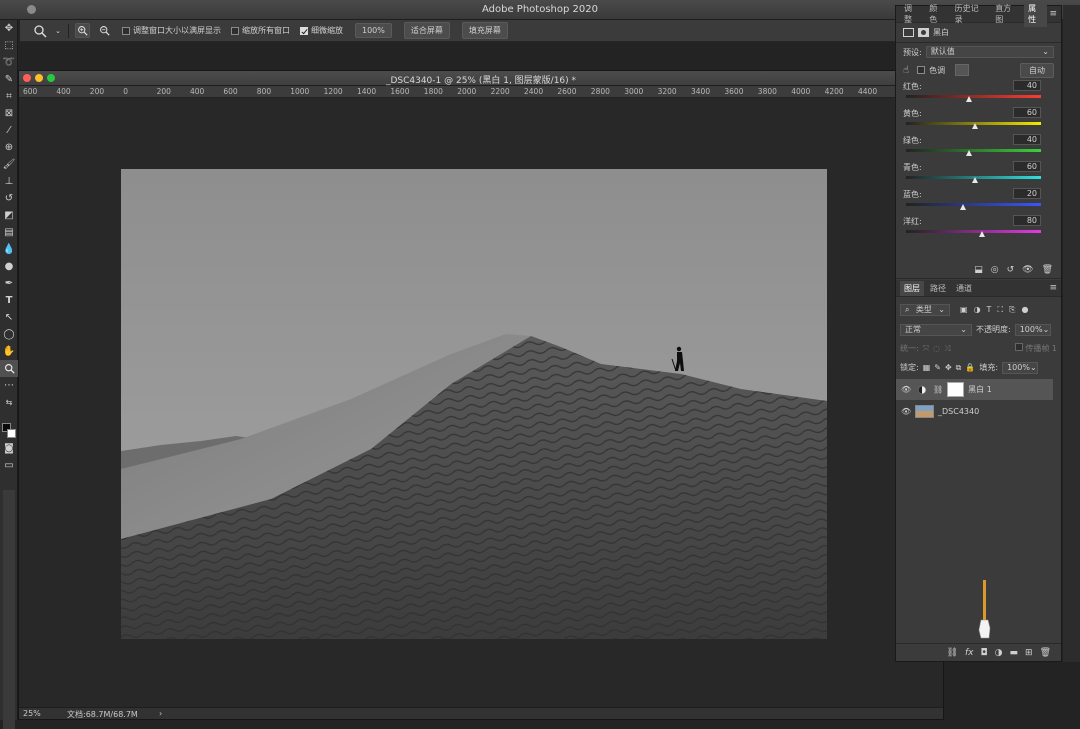 Image resolution: width=1080 pixels, height=729 pixels. I want to click on tint-checkbox, so click(921, 70).